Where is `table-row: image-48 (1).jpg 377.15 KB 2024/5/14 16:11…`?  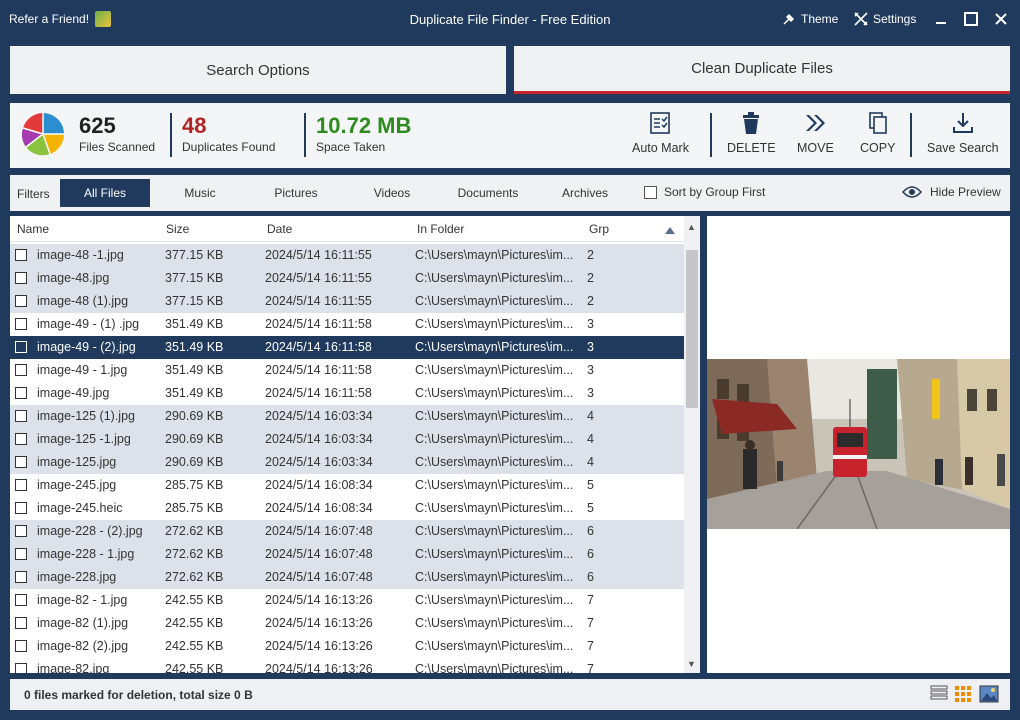
table-row: image-48 (1).jpg 377.15 KB 2024/5/14 16:11… is located at coordinates (347, 301).